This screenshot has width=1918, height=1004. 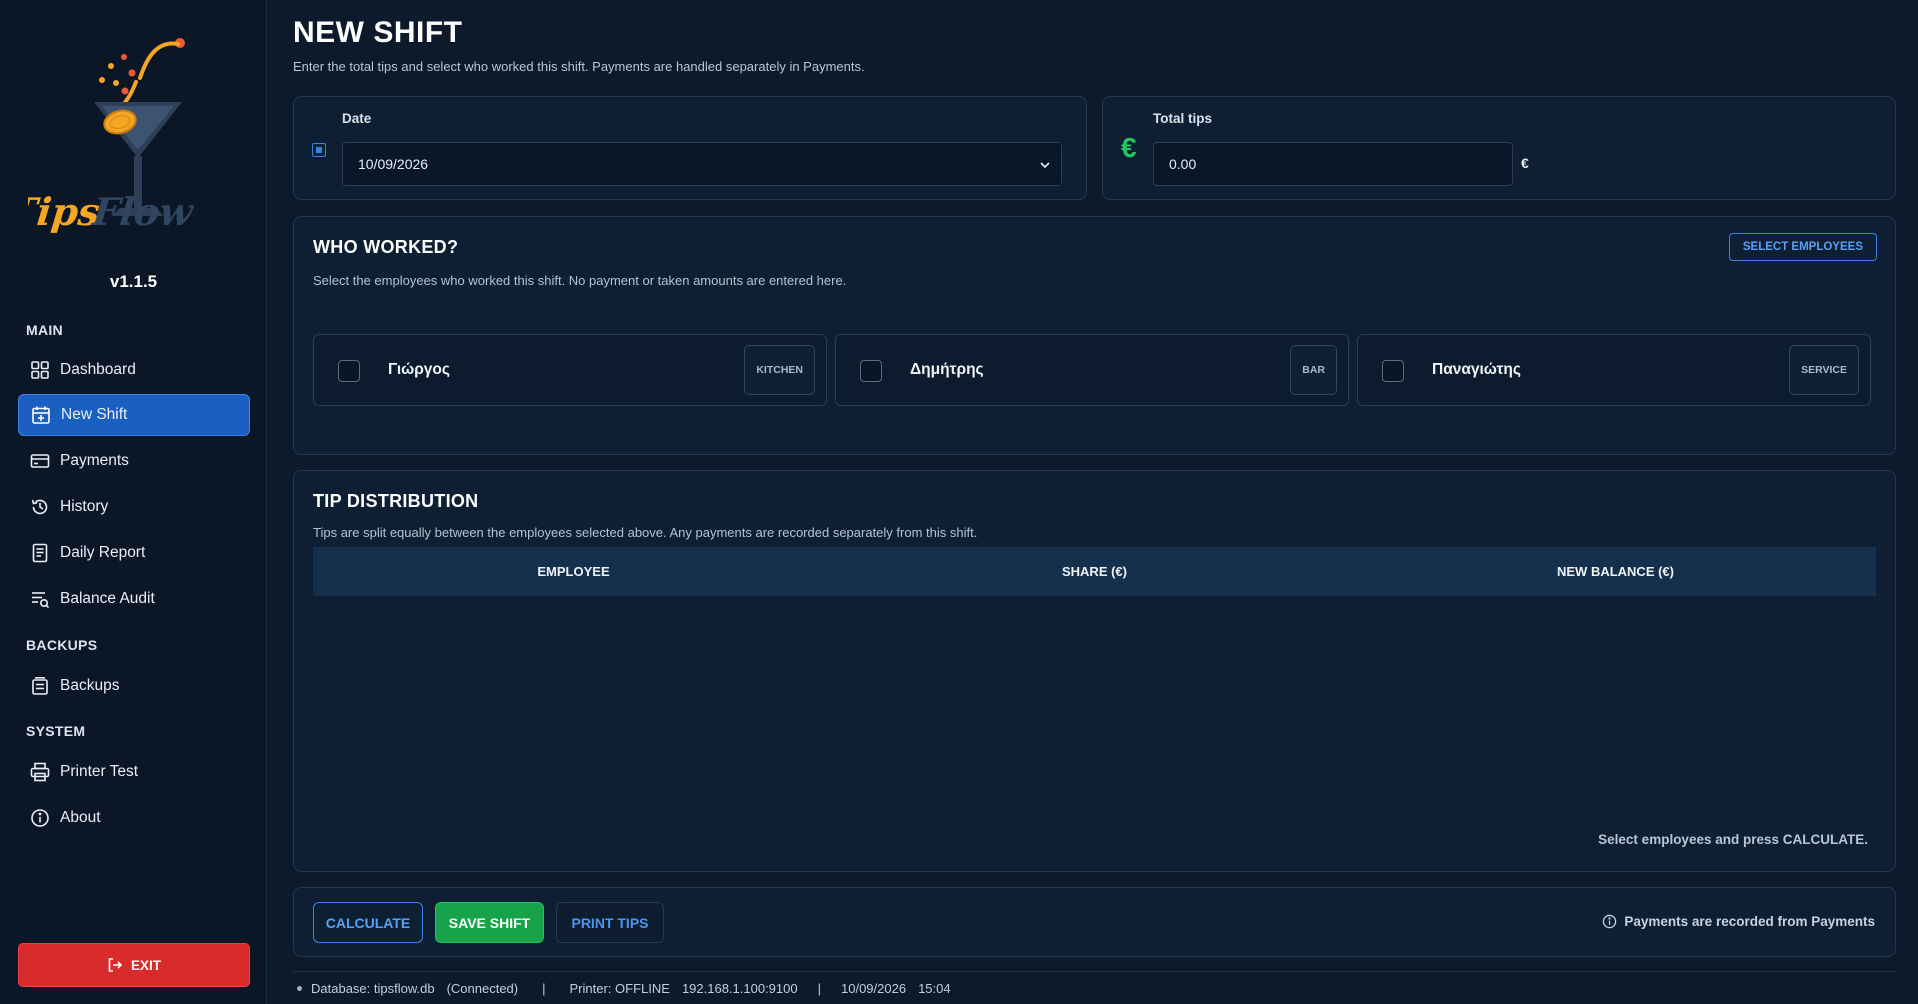 I want to click on employee-role-badge: KITCHEN, so click(x=779, y=370).